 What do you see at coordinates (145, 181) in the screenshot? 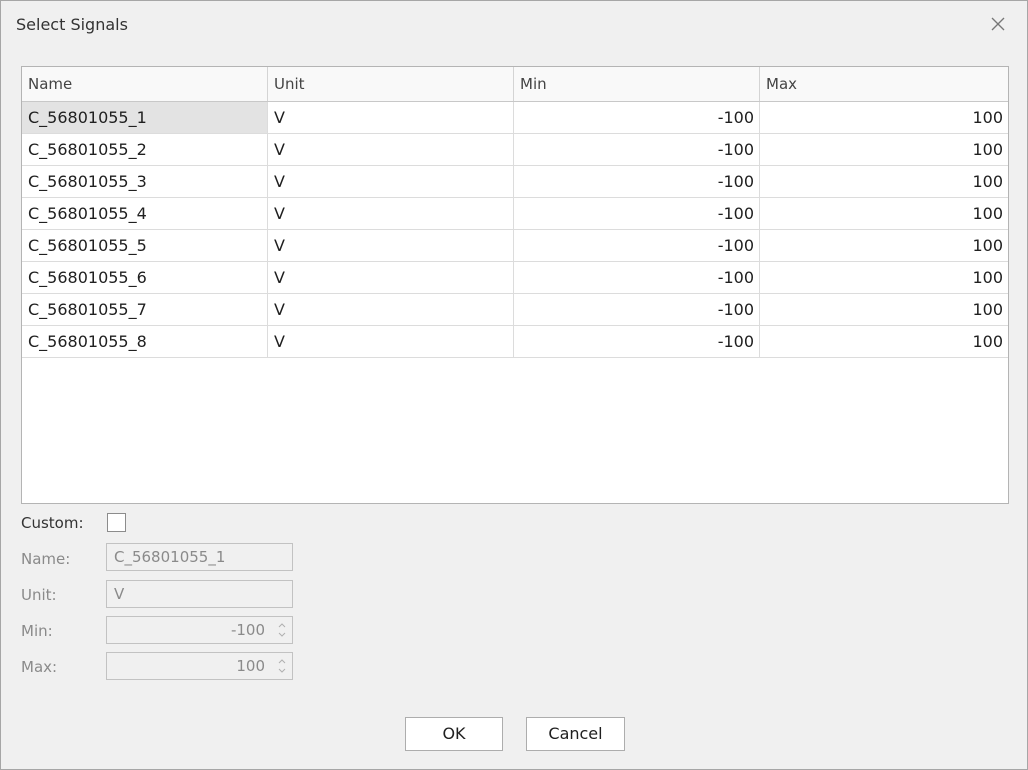
I see `cell-name: C_56801055_3` at bounding box center [145, 181].